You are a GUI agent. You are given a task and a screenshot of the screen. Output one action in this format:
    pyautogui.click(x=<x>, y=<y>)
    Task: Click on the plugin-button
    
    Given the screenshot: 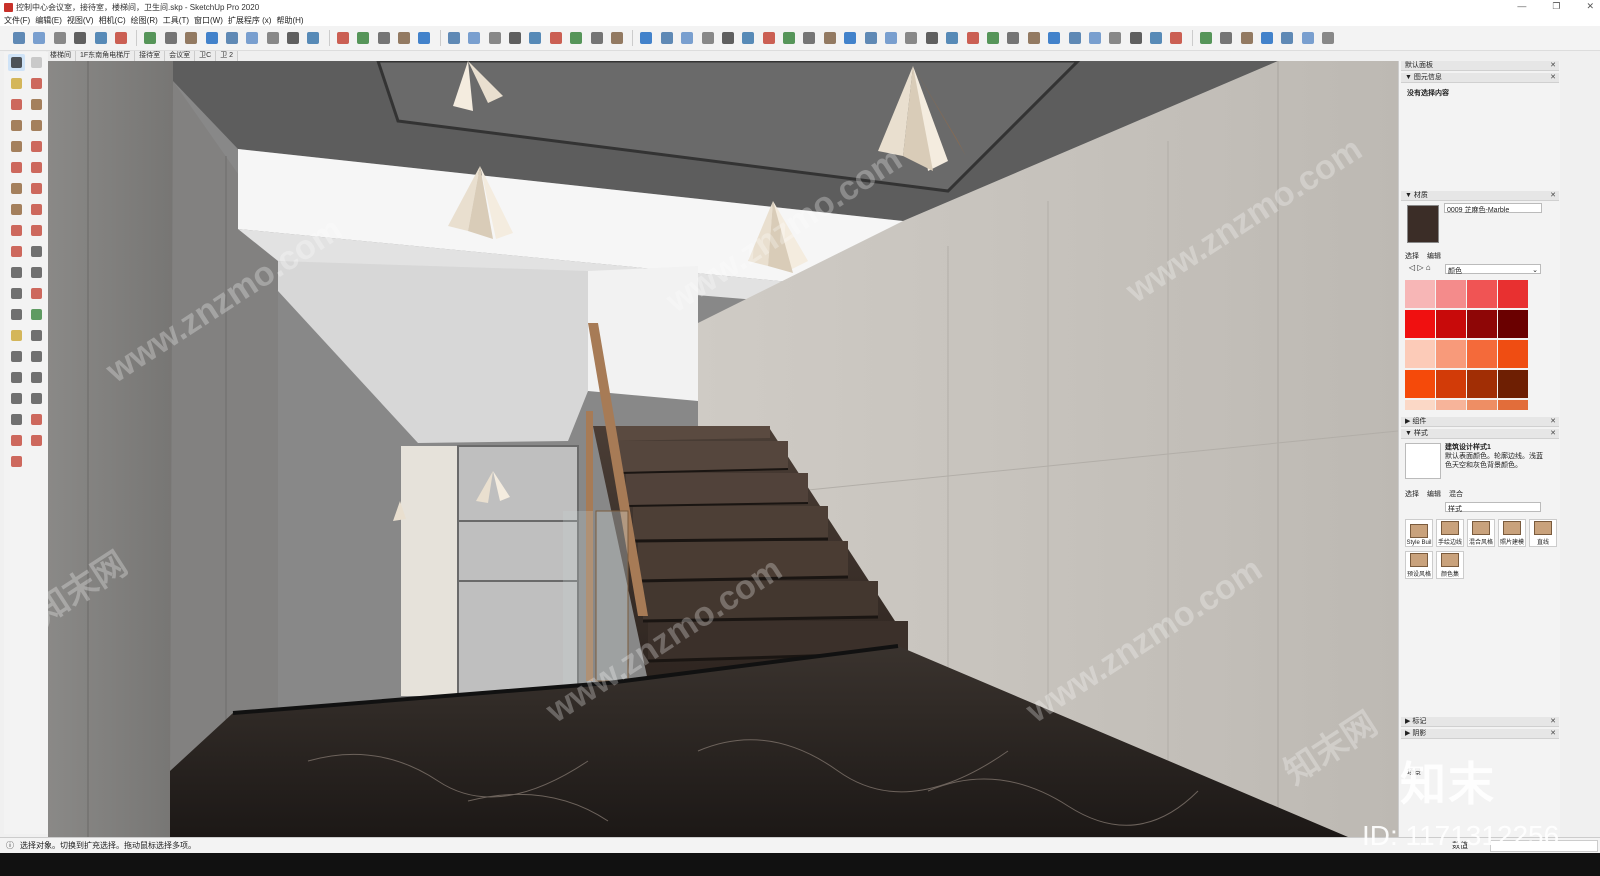 What is the action you would take?
    pyautogui.click(x=1247, y=38)
    